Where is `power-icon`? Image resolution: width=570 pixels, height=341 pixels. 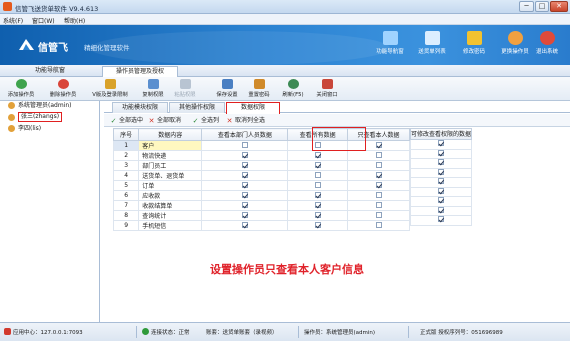
power-icon is located at coordinates (547, 38).